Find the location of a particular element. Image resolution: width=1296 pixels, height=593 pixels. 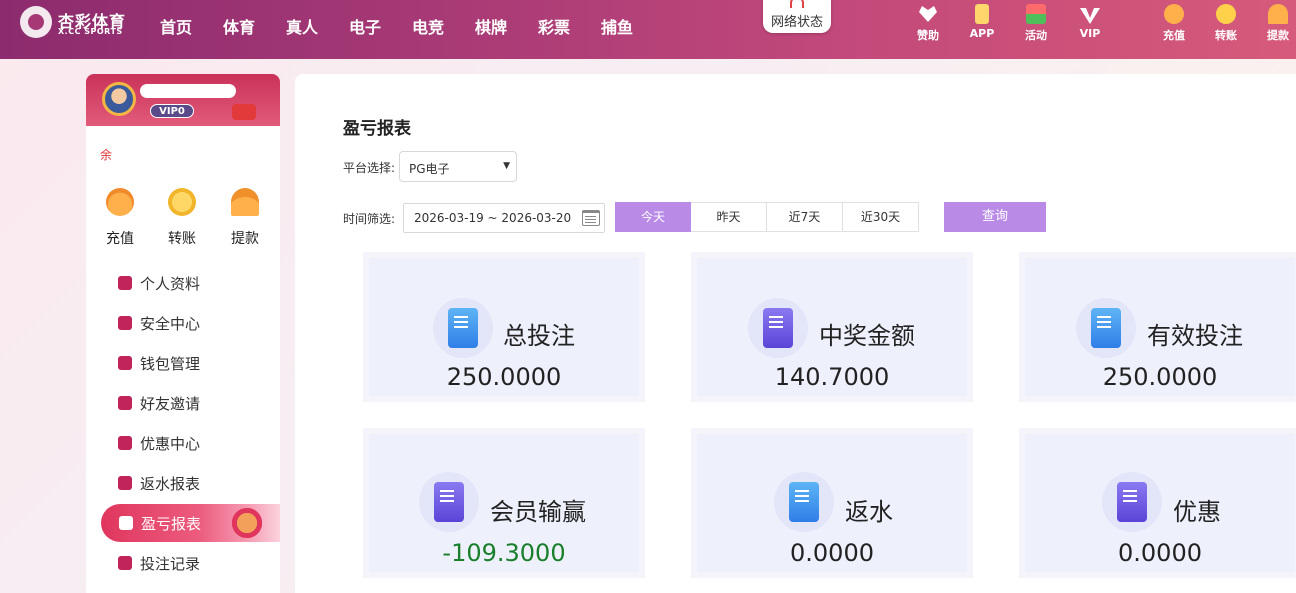

document-icon is located at coordinates (463, 328).